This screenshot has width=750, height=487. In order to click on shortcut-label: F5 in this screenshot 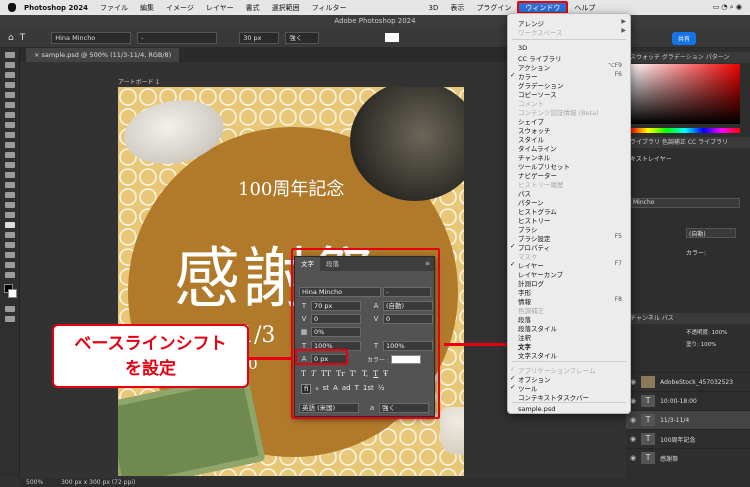, I will do `click(618, 236)`.